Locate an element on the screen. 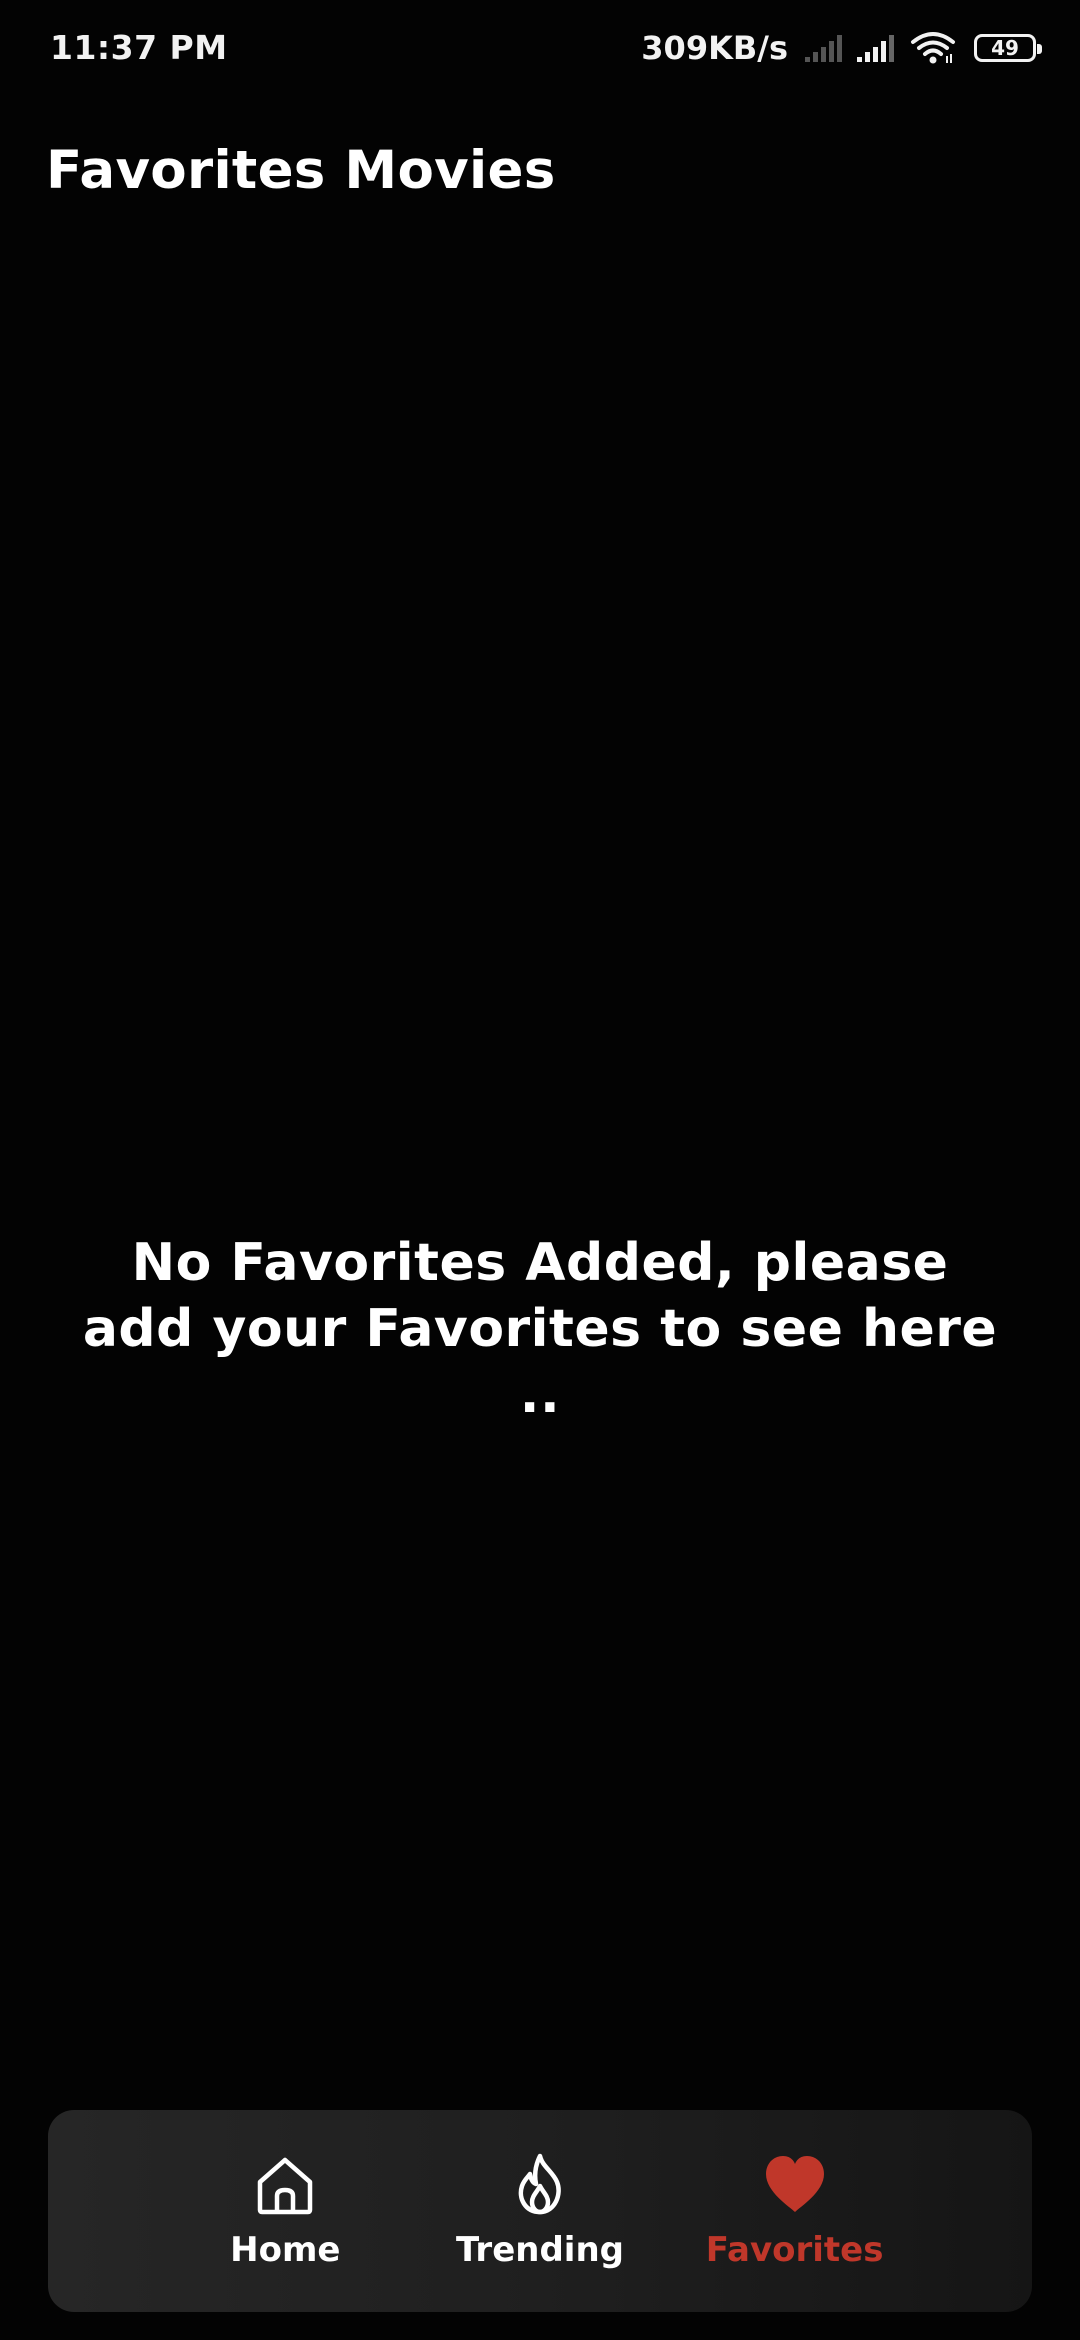  nav-item-trending: Trending is located at coordinates (540, 2211).